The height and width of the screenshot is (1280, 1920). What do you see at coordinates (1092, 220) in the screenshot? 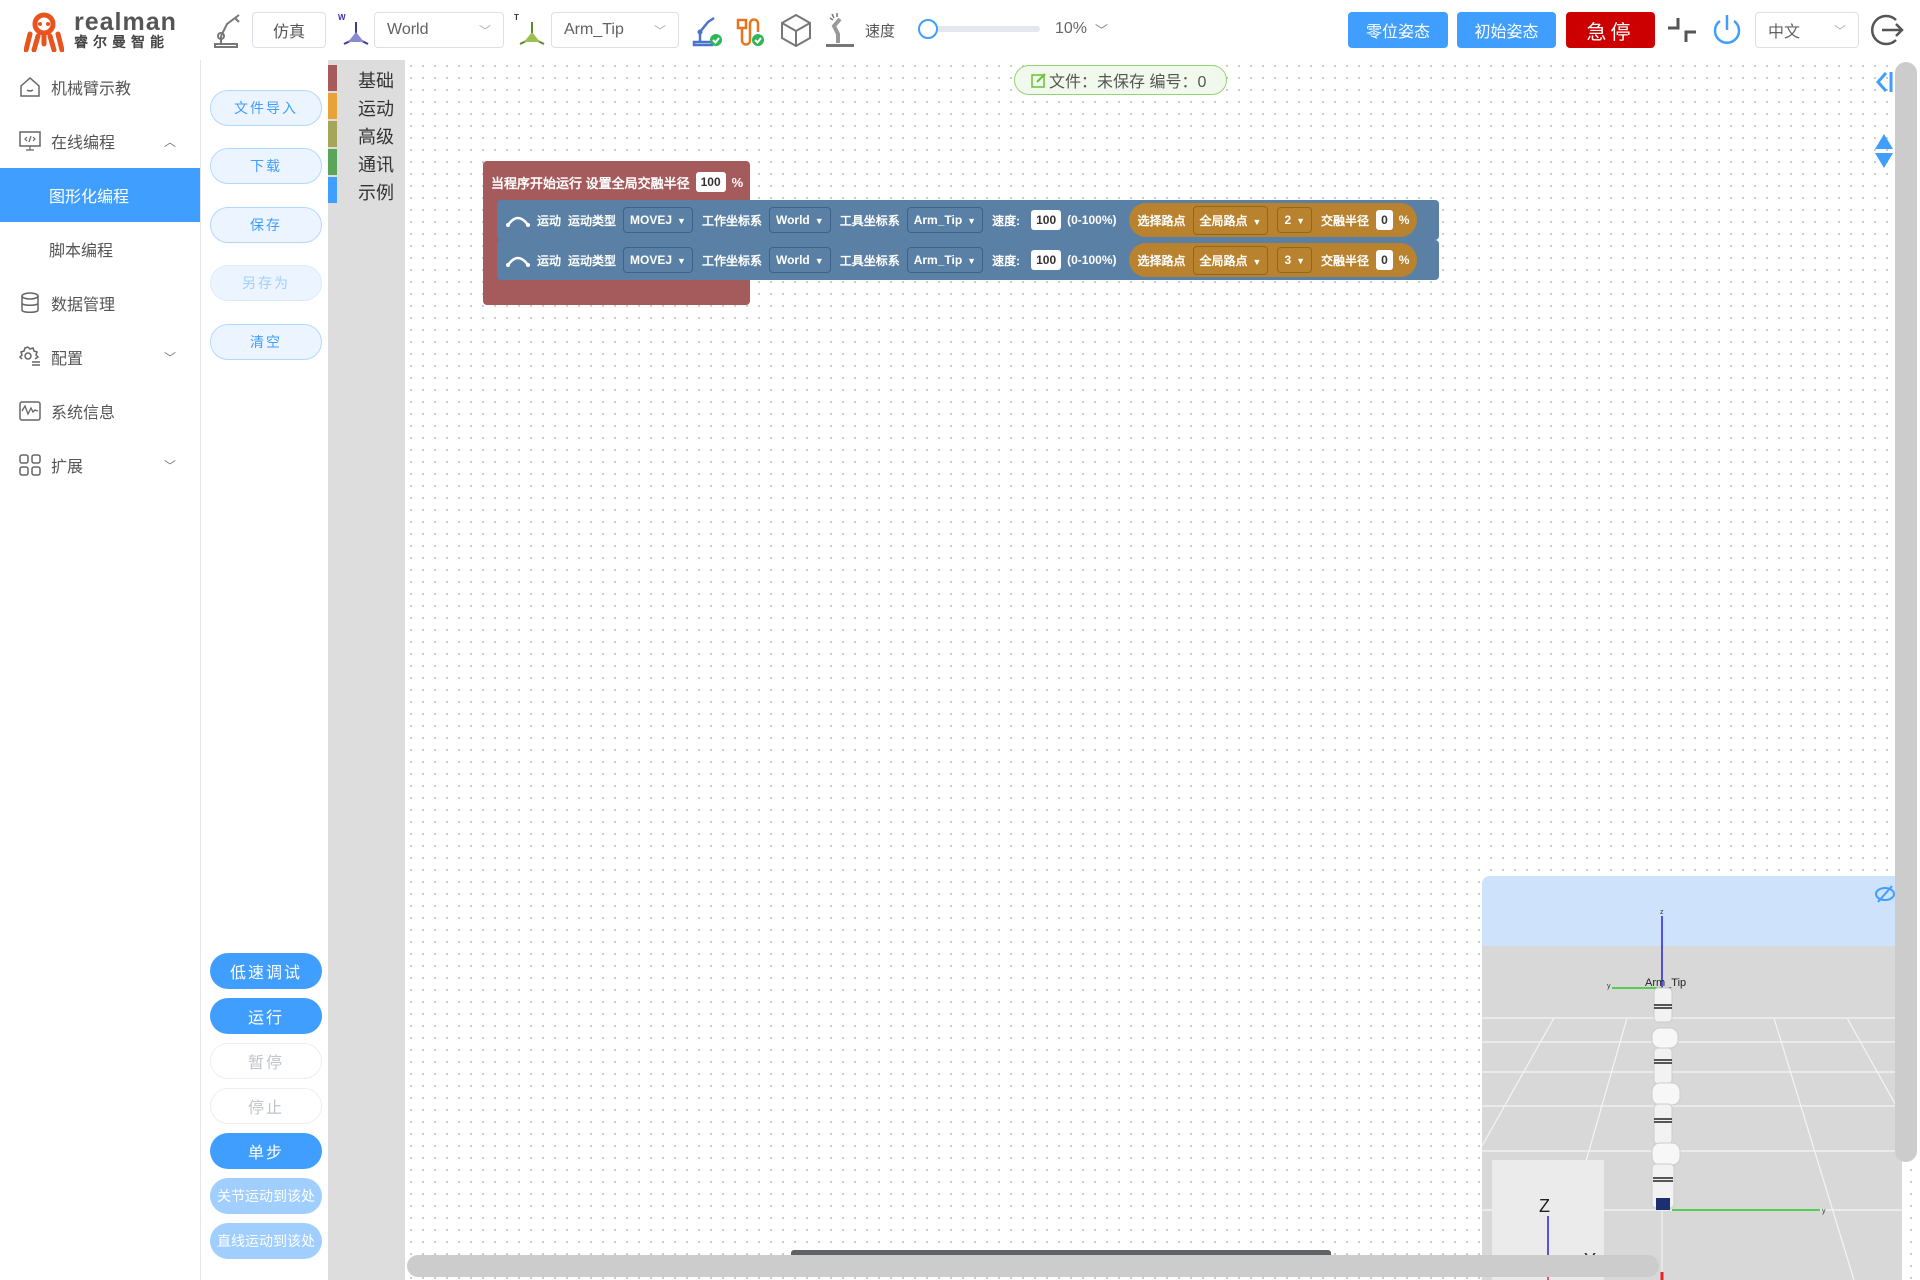
I see `speed-range-label: (0-100%)` at bounding box center [1092, 220].